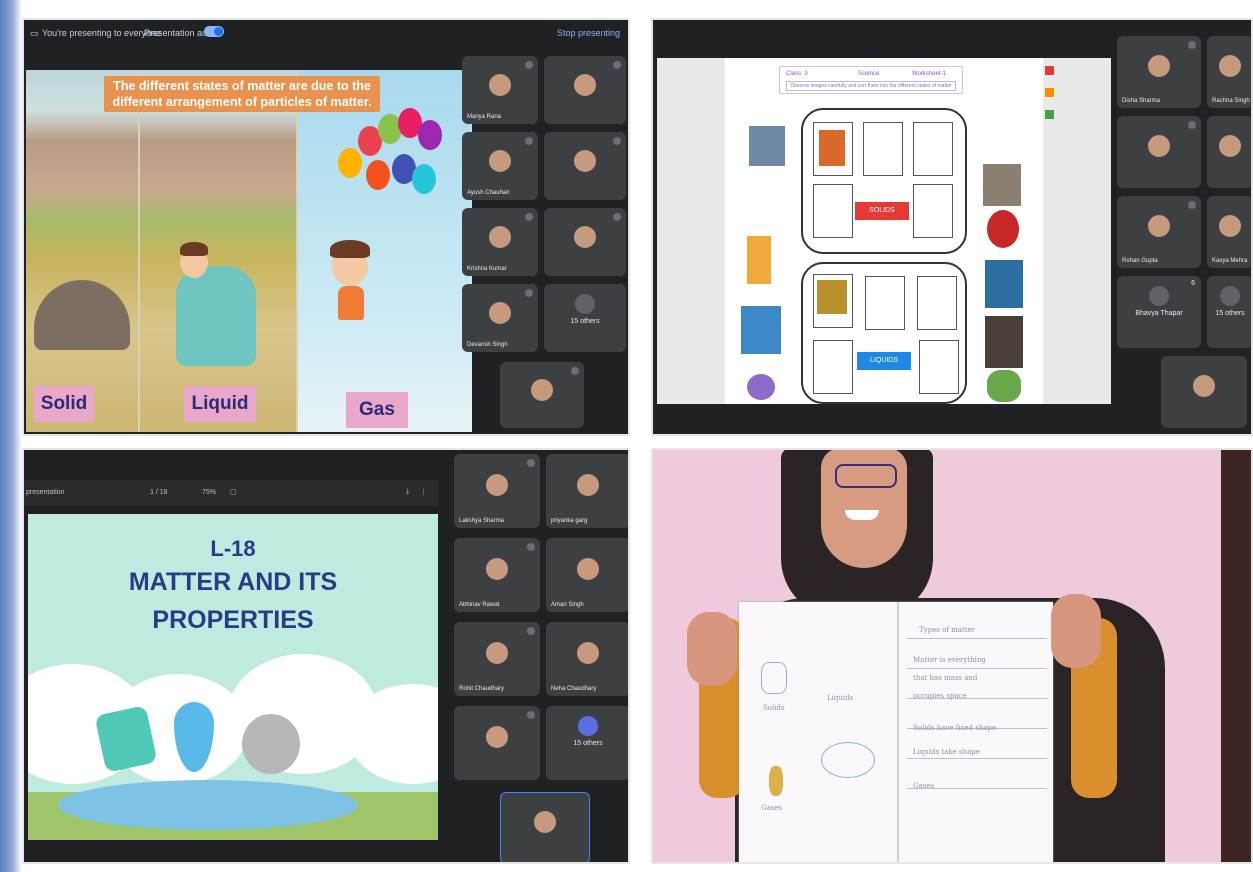  I want to click on participant-tile: Rohan Gupta, so click(1159, 232).